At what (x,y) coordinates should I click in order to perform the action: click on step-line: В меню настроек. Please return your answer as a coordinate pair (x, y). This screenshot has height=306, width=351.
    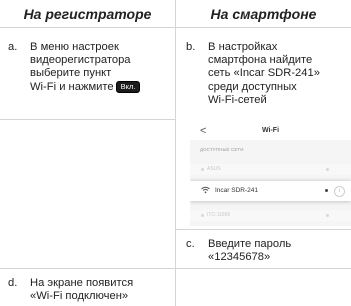
    Looking at the image, I should click on (74, 47).